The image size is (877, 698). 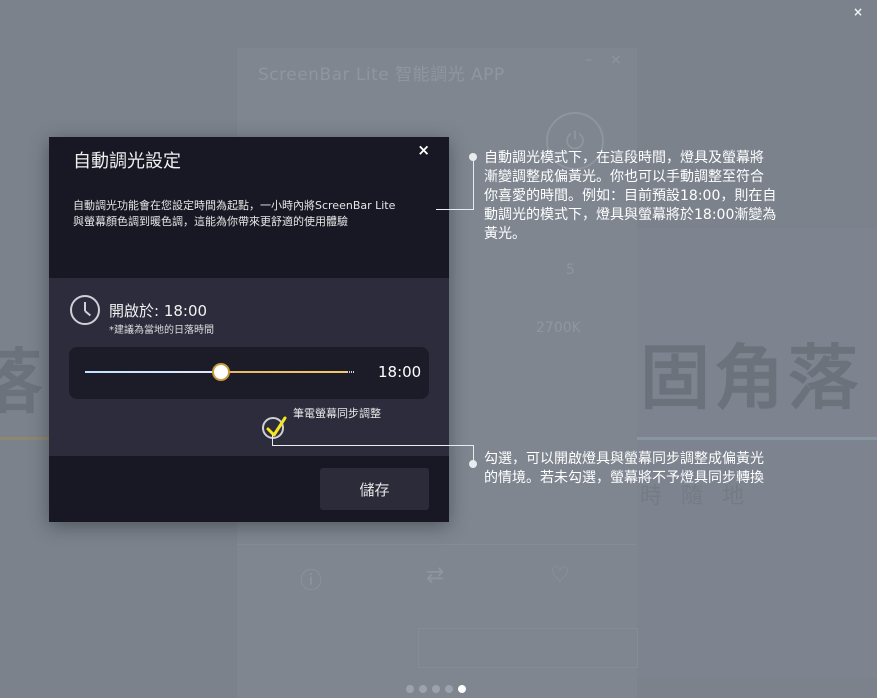 I want to click on pagination-dots, so click(x=436, y=689).